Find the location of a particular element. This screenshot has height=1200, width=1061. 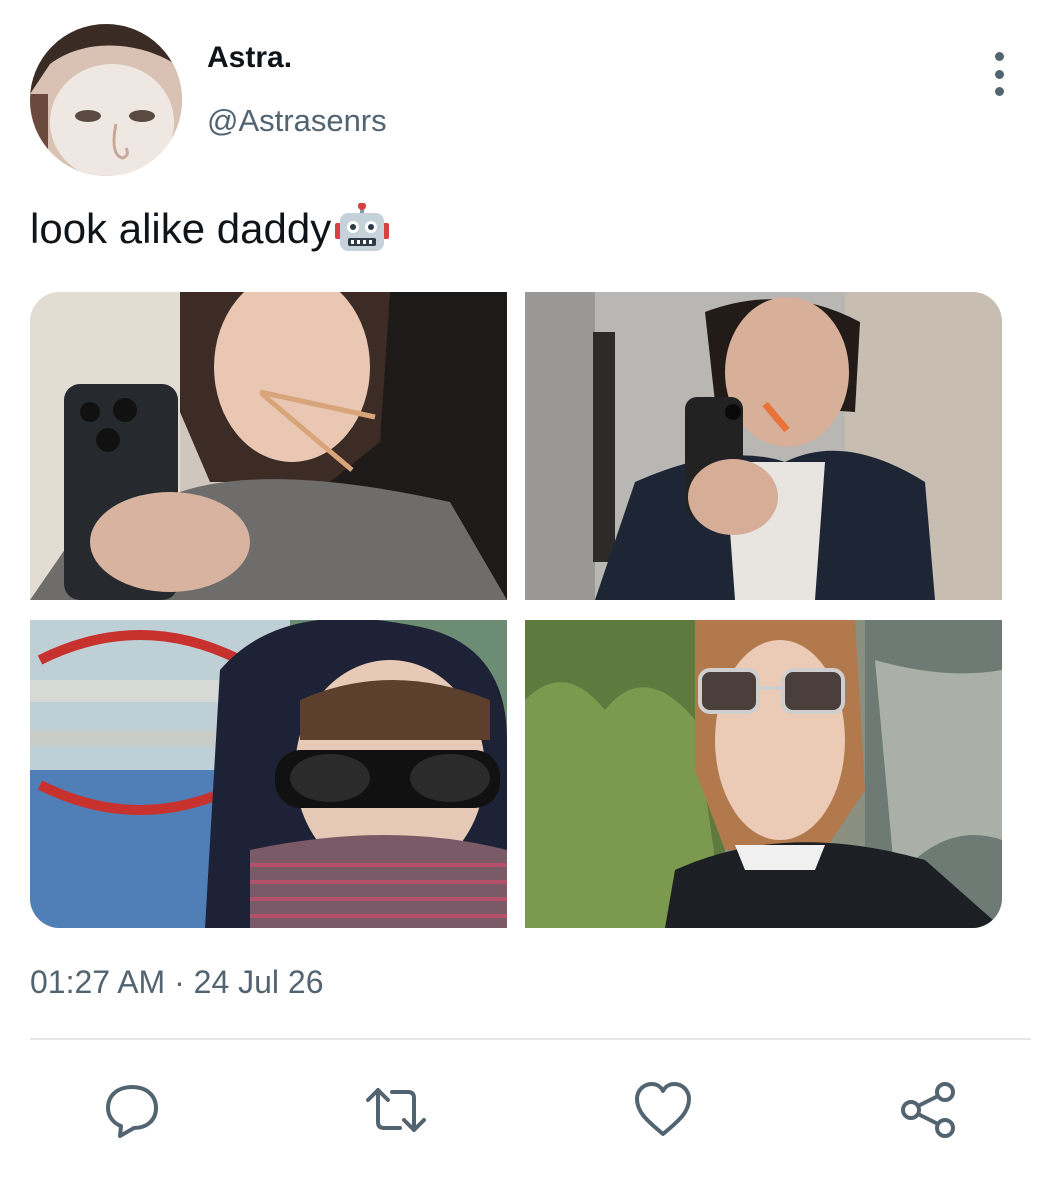

share-button is located at coordinates (929, 1110).